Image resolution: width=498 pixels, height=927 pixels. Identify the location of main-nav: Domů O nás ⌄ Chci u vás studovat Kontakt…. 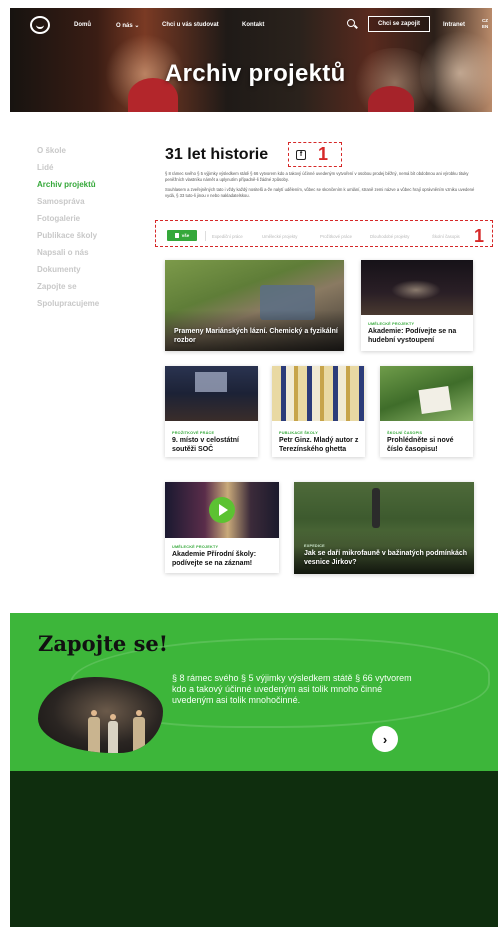
(251, 26).